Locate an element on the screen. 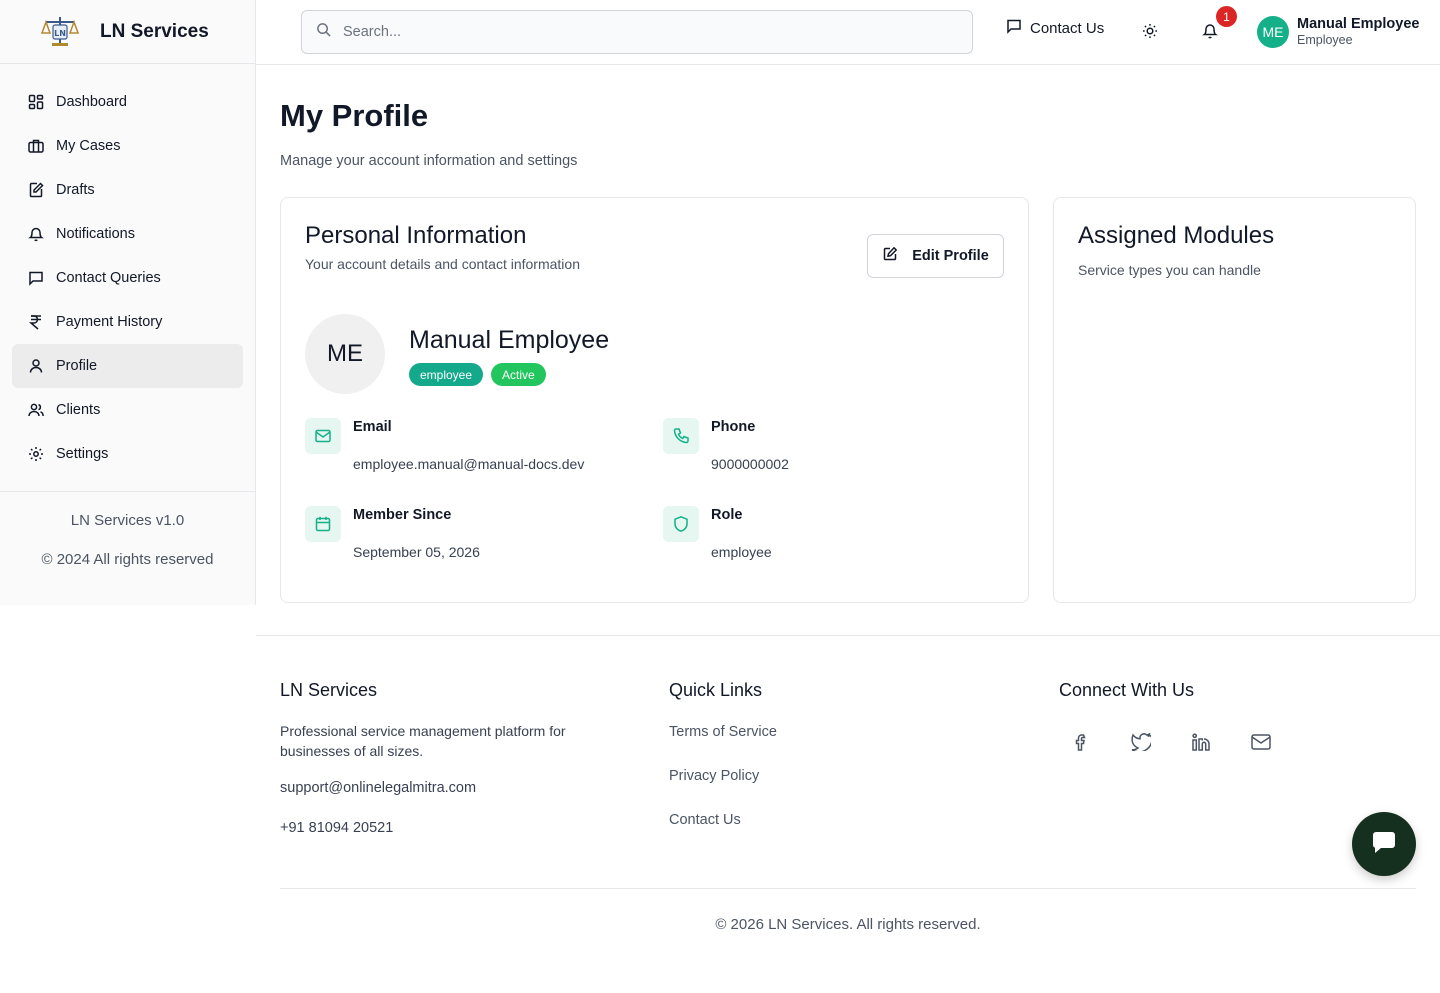 The height and width of the screenshot is (993, 1440). sidebar-item-dashboard: Dashboard is located at coordinates (127, 102).